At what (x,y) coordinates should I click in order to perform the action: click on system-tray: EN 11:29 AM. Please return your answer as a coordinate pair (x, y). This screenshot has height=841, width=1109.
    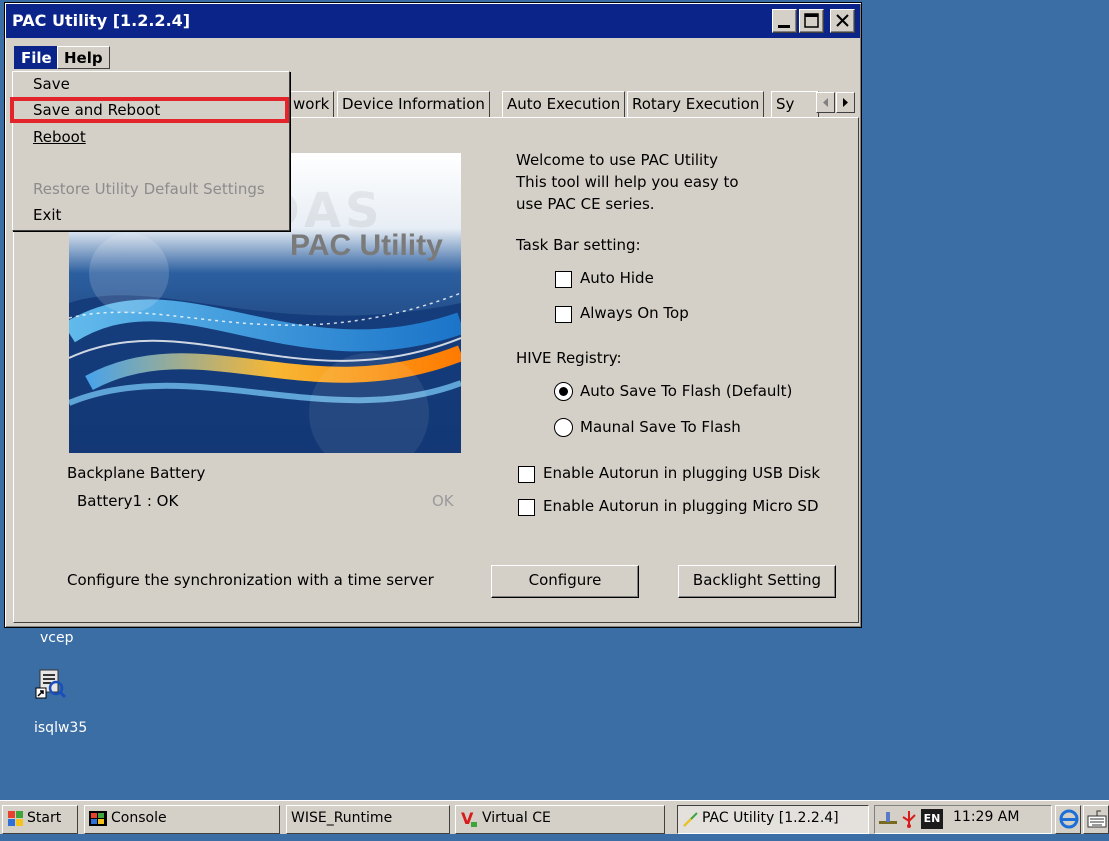
    Looking at the image, I should click on (963, 819).